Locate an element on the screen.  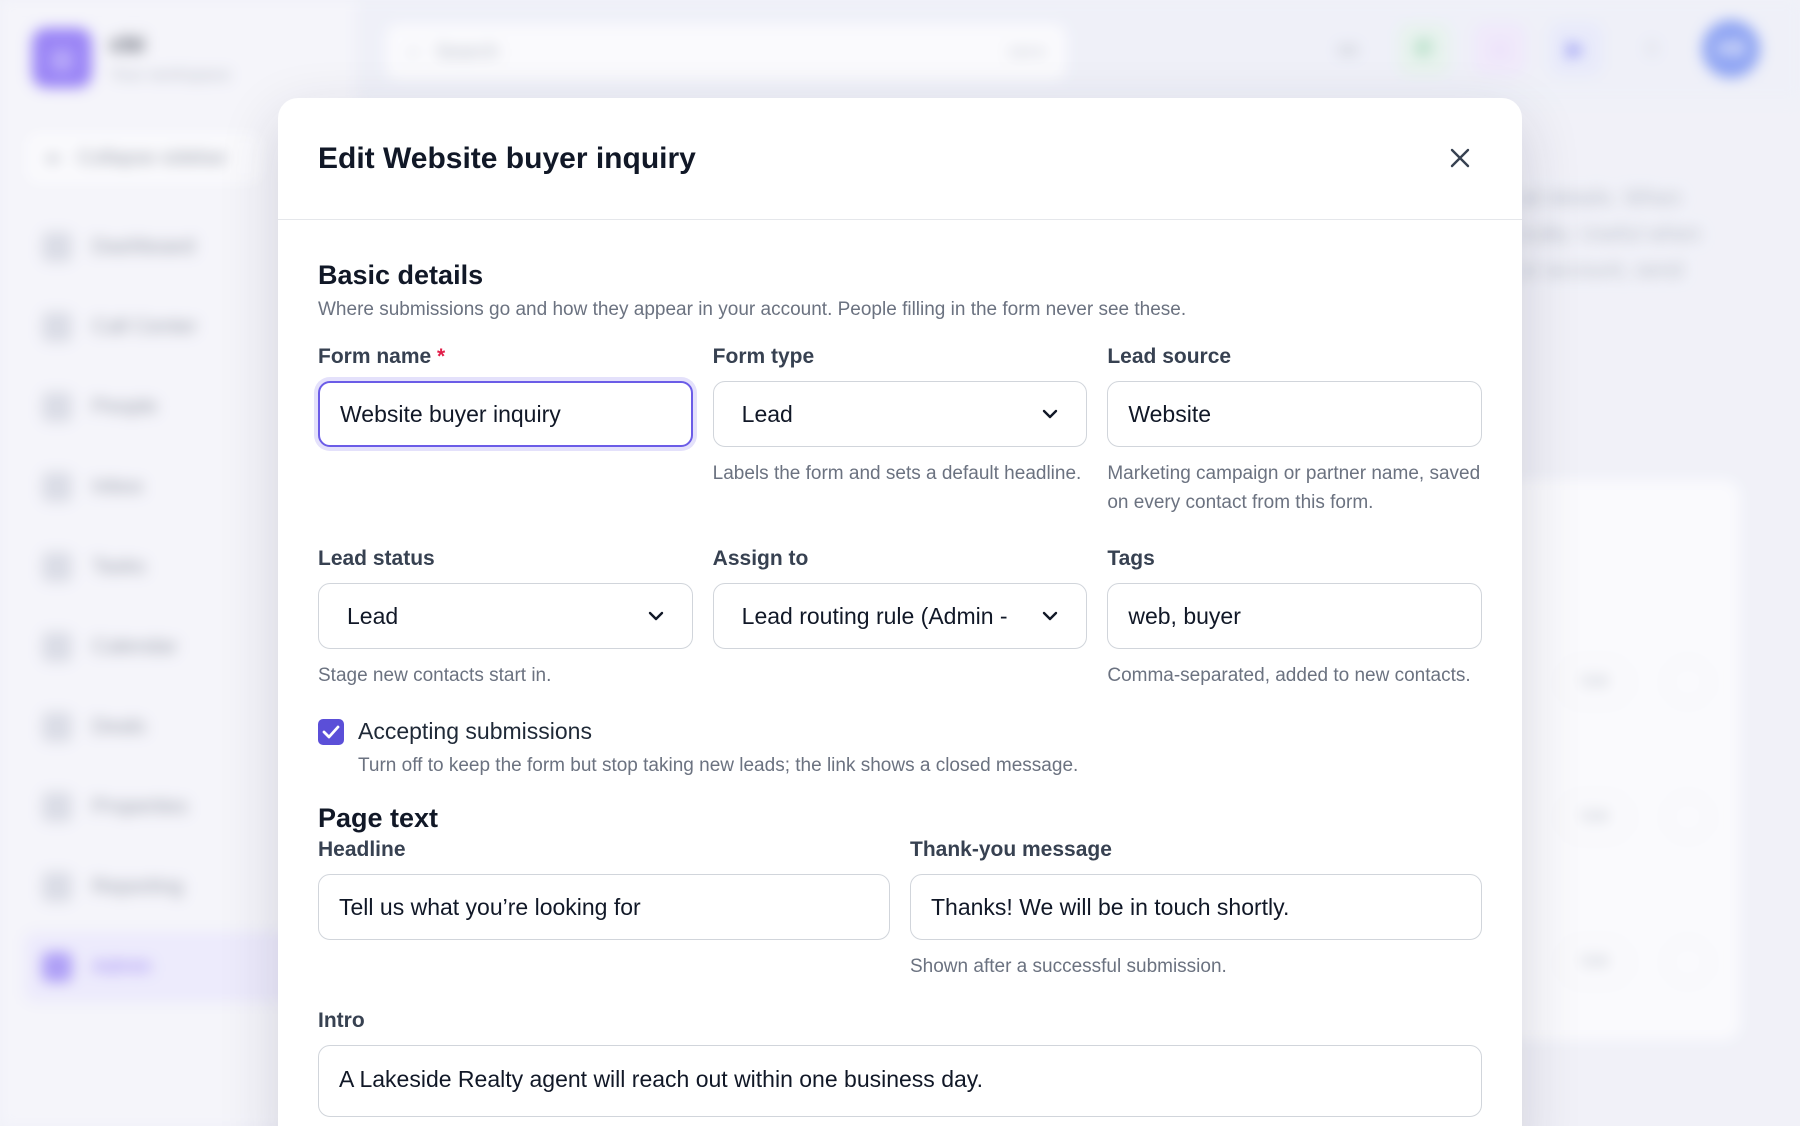
checkmark-icon is located at coordinates (331, 731).